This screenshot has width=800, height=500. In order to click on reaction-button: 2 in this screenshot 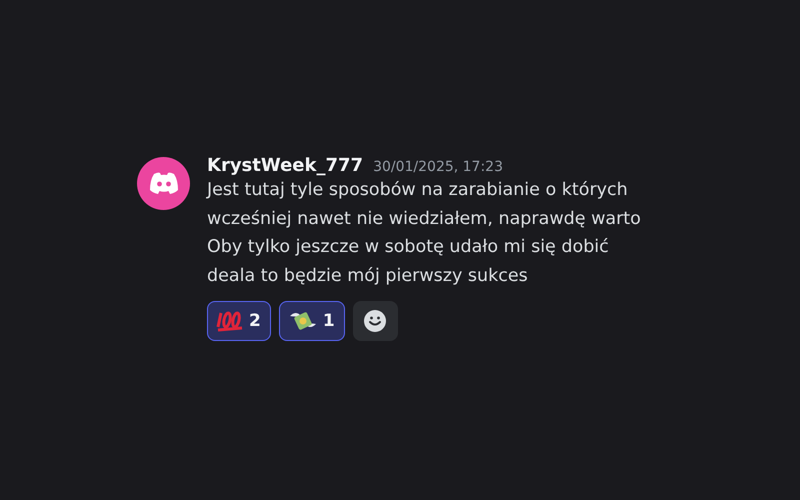, I will do `click(239, 321)`.